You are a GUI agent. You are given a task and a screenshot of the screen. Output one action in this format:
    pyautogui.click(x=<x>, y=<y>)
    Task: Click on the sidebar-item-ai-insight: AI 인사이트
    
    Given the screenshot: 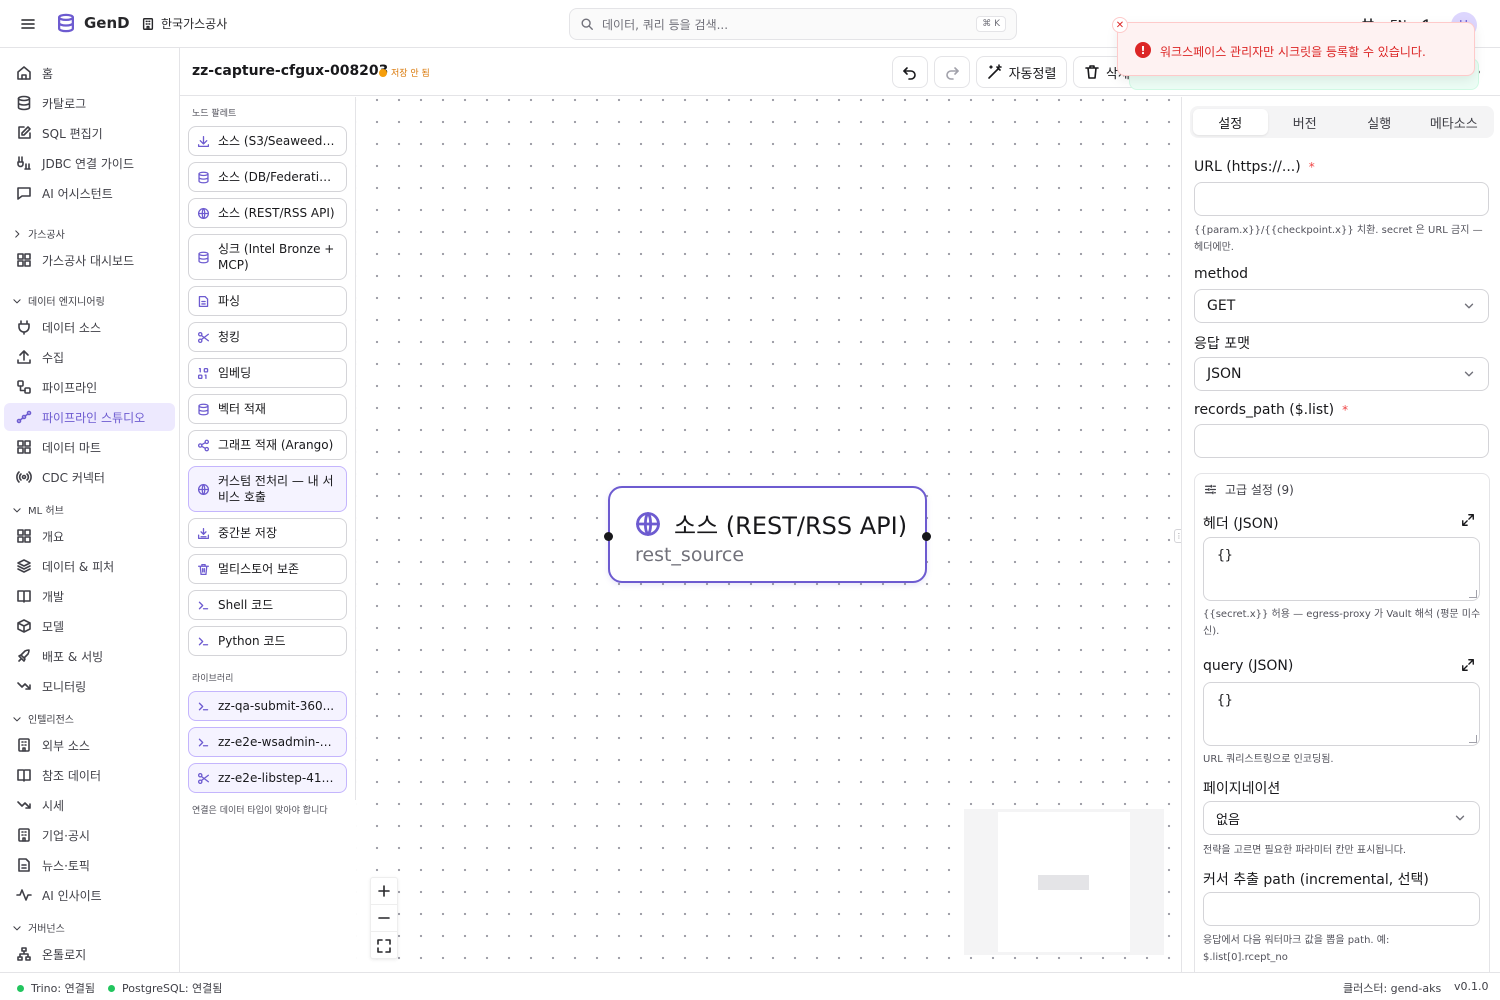 What is the action you would take?
    pyautogui.click(x=89, y=895)
    